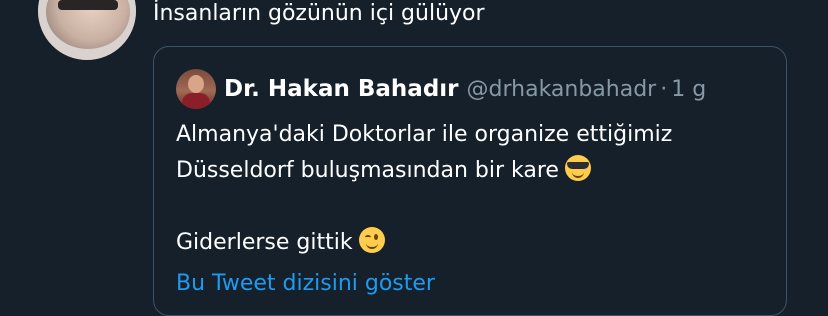  Describe the element at coordinates (371, 240) in the screenshot. I see `wink-emoji-icon` at that location.